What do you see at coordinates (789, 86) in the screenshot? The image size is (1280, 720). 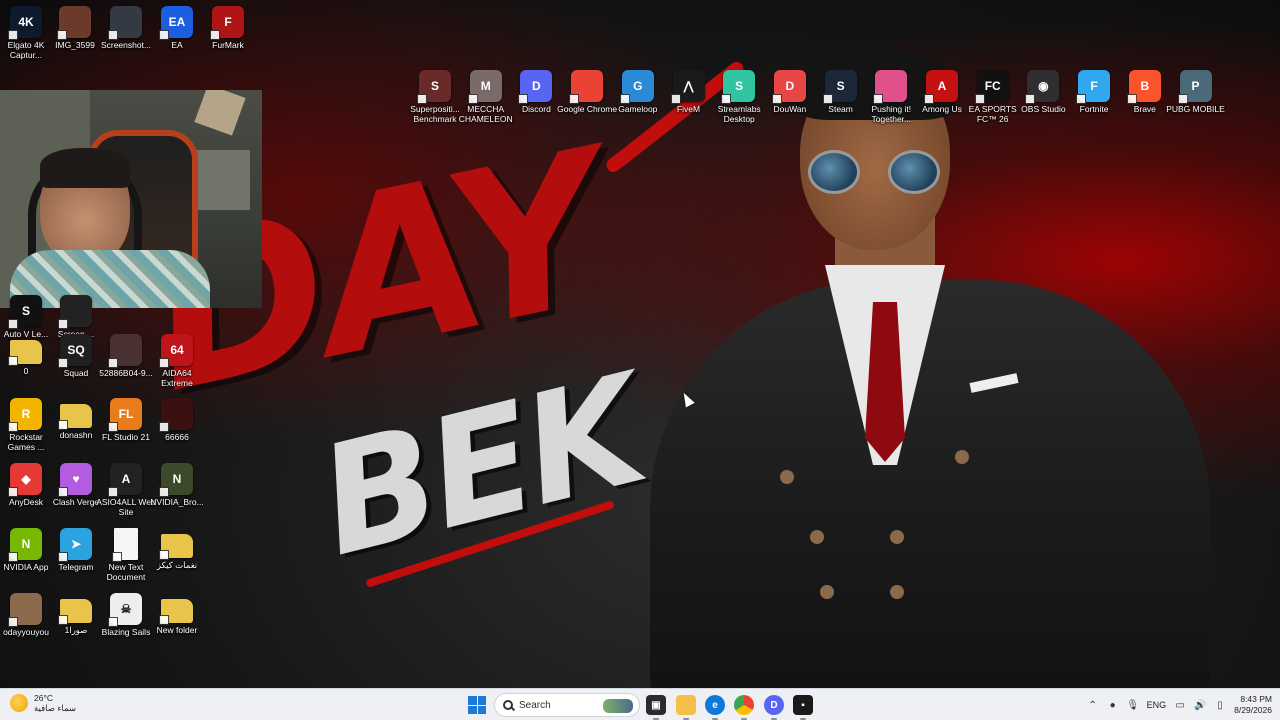 I see `douwan-icon: D` at bounding box center [789, 86].